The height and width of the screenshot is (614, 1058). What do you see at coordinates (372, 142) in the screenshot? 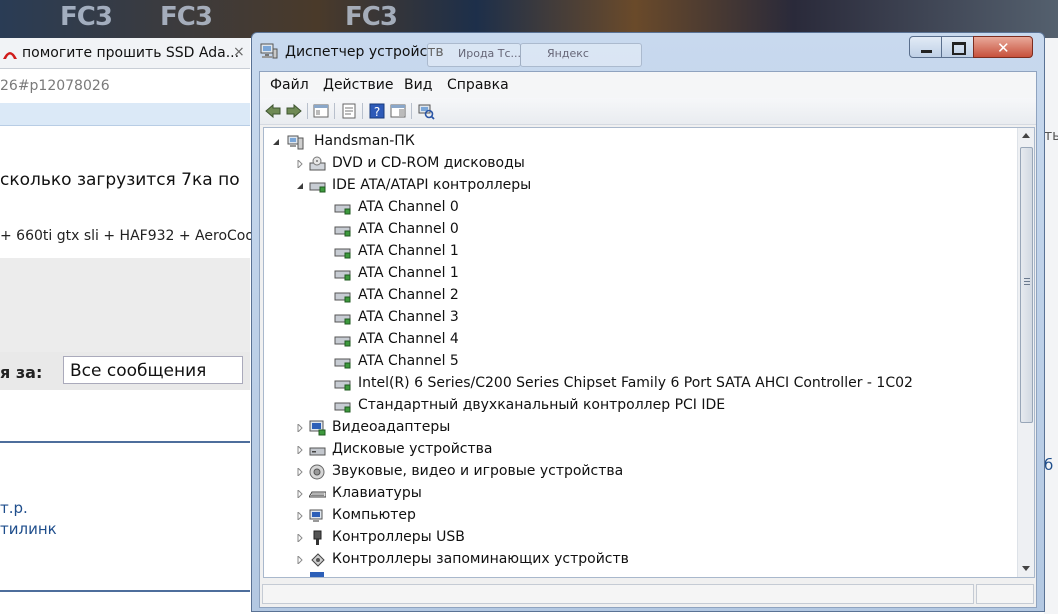
I see `tree-root-node: Handsman-ПК` at bounding box center [372, 142].